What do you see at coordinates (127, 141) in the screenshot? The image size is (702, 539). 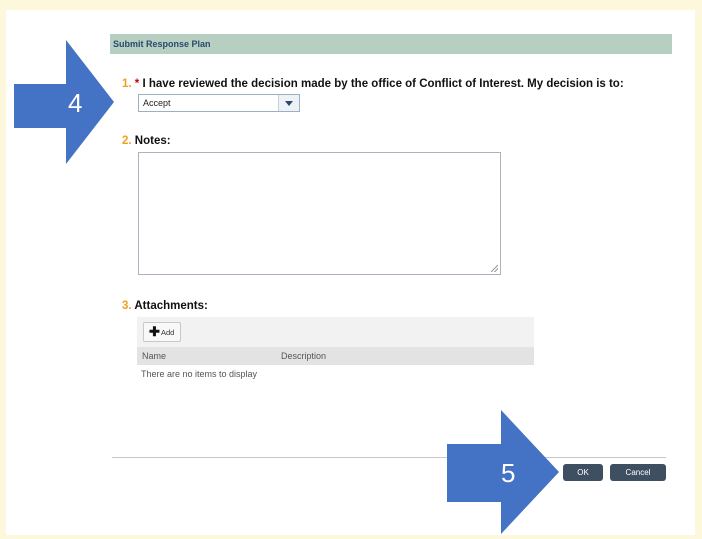 I see `question-2-number: 2.` at bounding box center [127, 141].